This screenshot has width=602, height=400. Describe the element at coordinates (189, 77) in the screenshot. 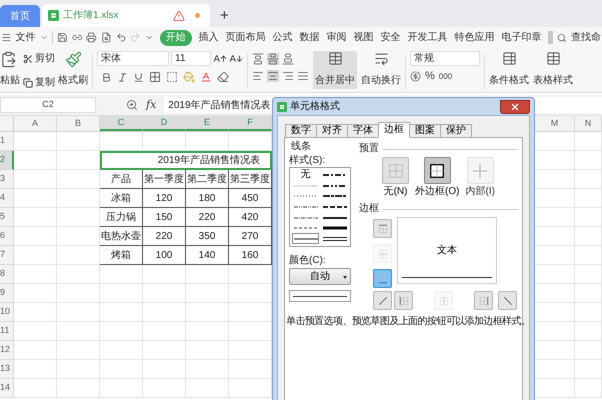

I see `fill-color-icon` at that location.